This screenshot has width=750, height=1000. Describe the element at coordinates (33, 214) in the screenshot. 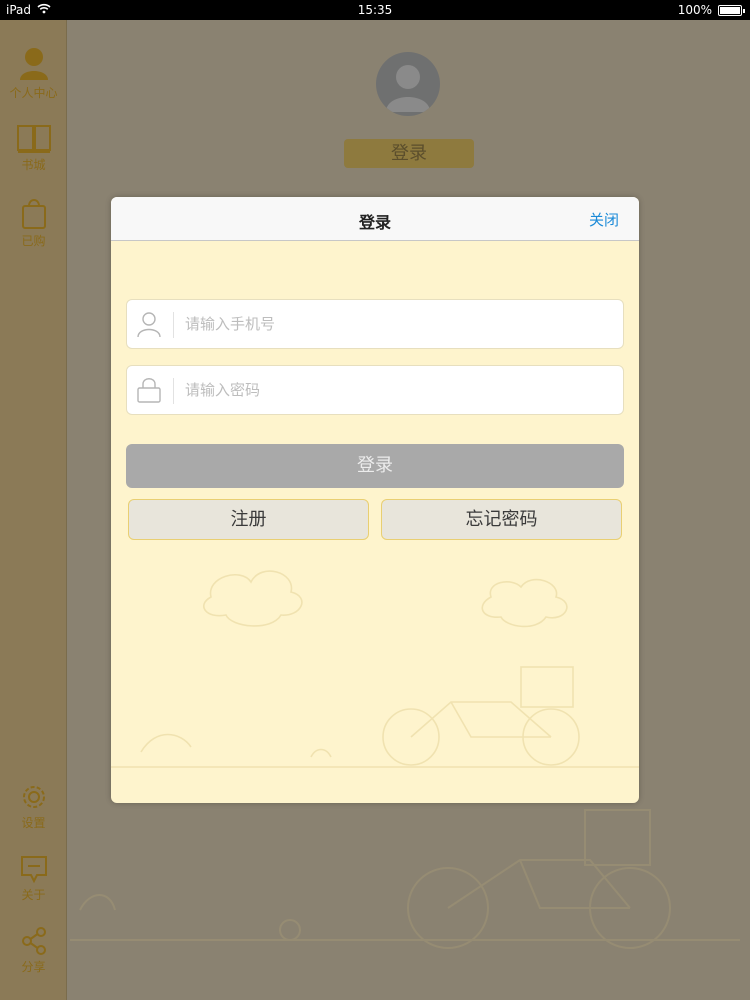

I see `shopping-bag-icon` at that location.